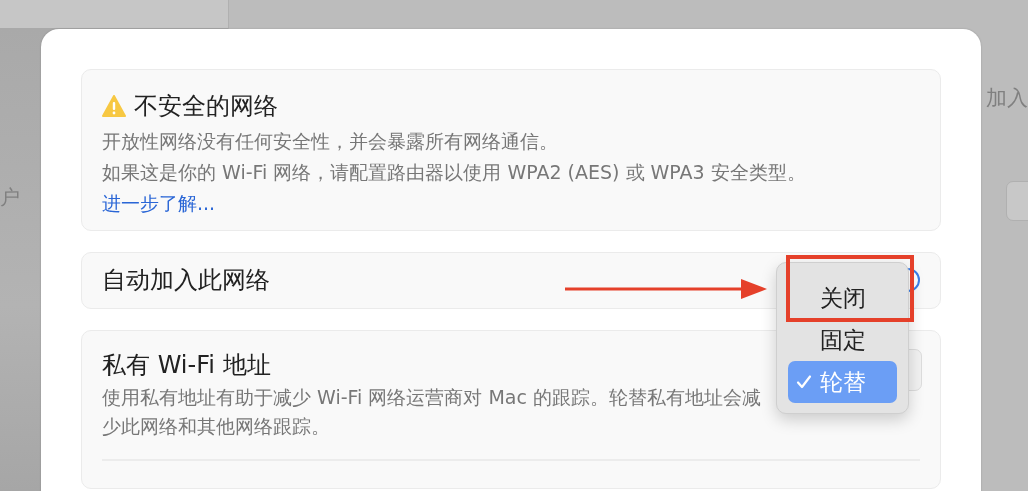 Image resolution: width=1028 pixels, height=491 pixels. What do you see at coordinates (842, 340) in the screenshot?
I see `menu-item: 固定` at bounding box center [842, 340].